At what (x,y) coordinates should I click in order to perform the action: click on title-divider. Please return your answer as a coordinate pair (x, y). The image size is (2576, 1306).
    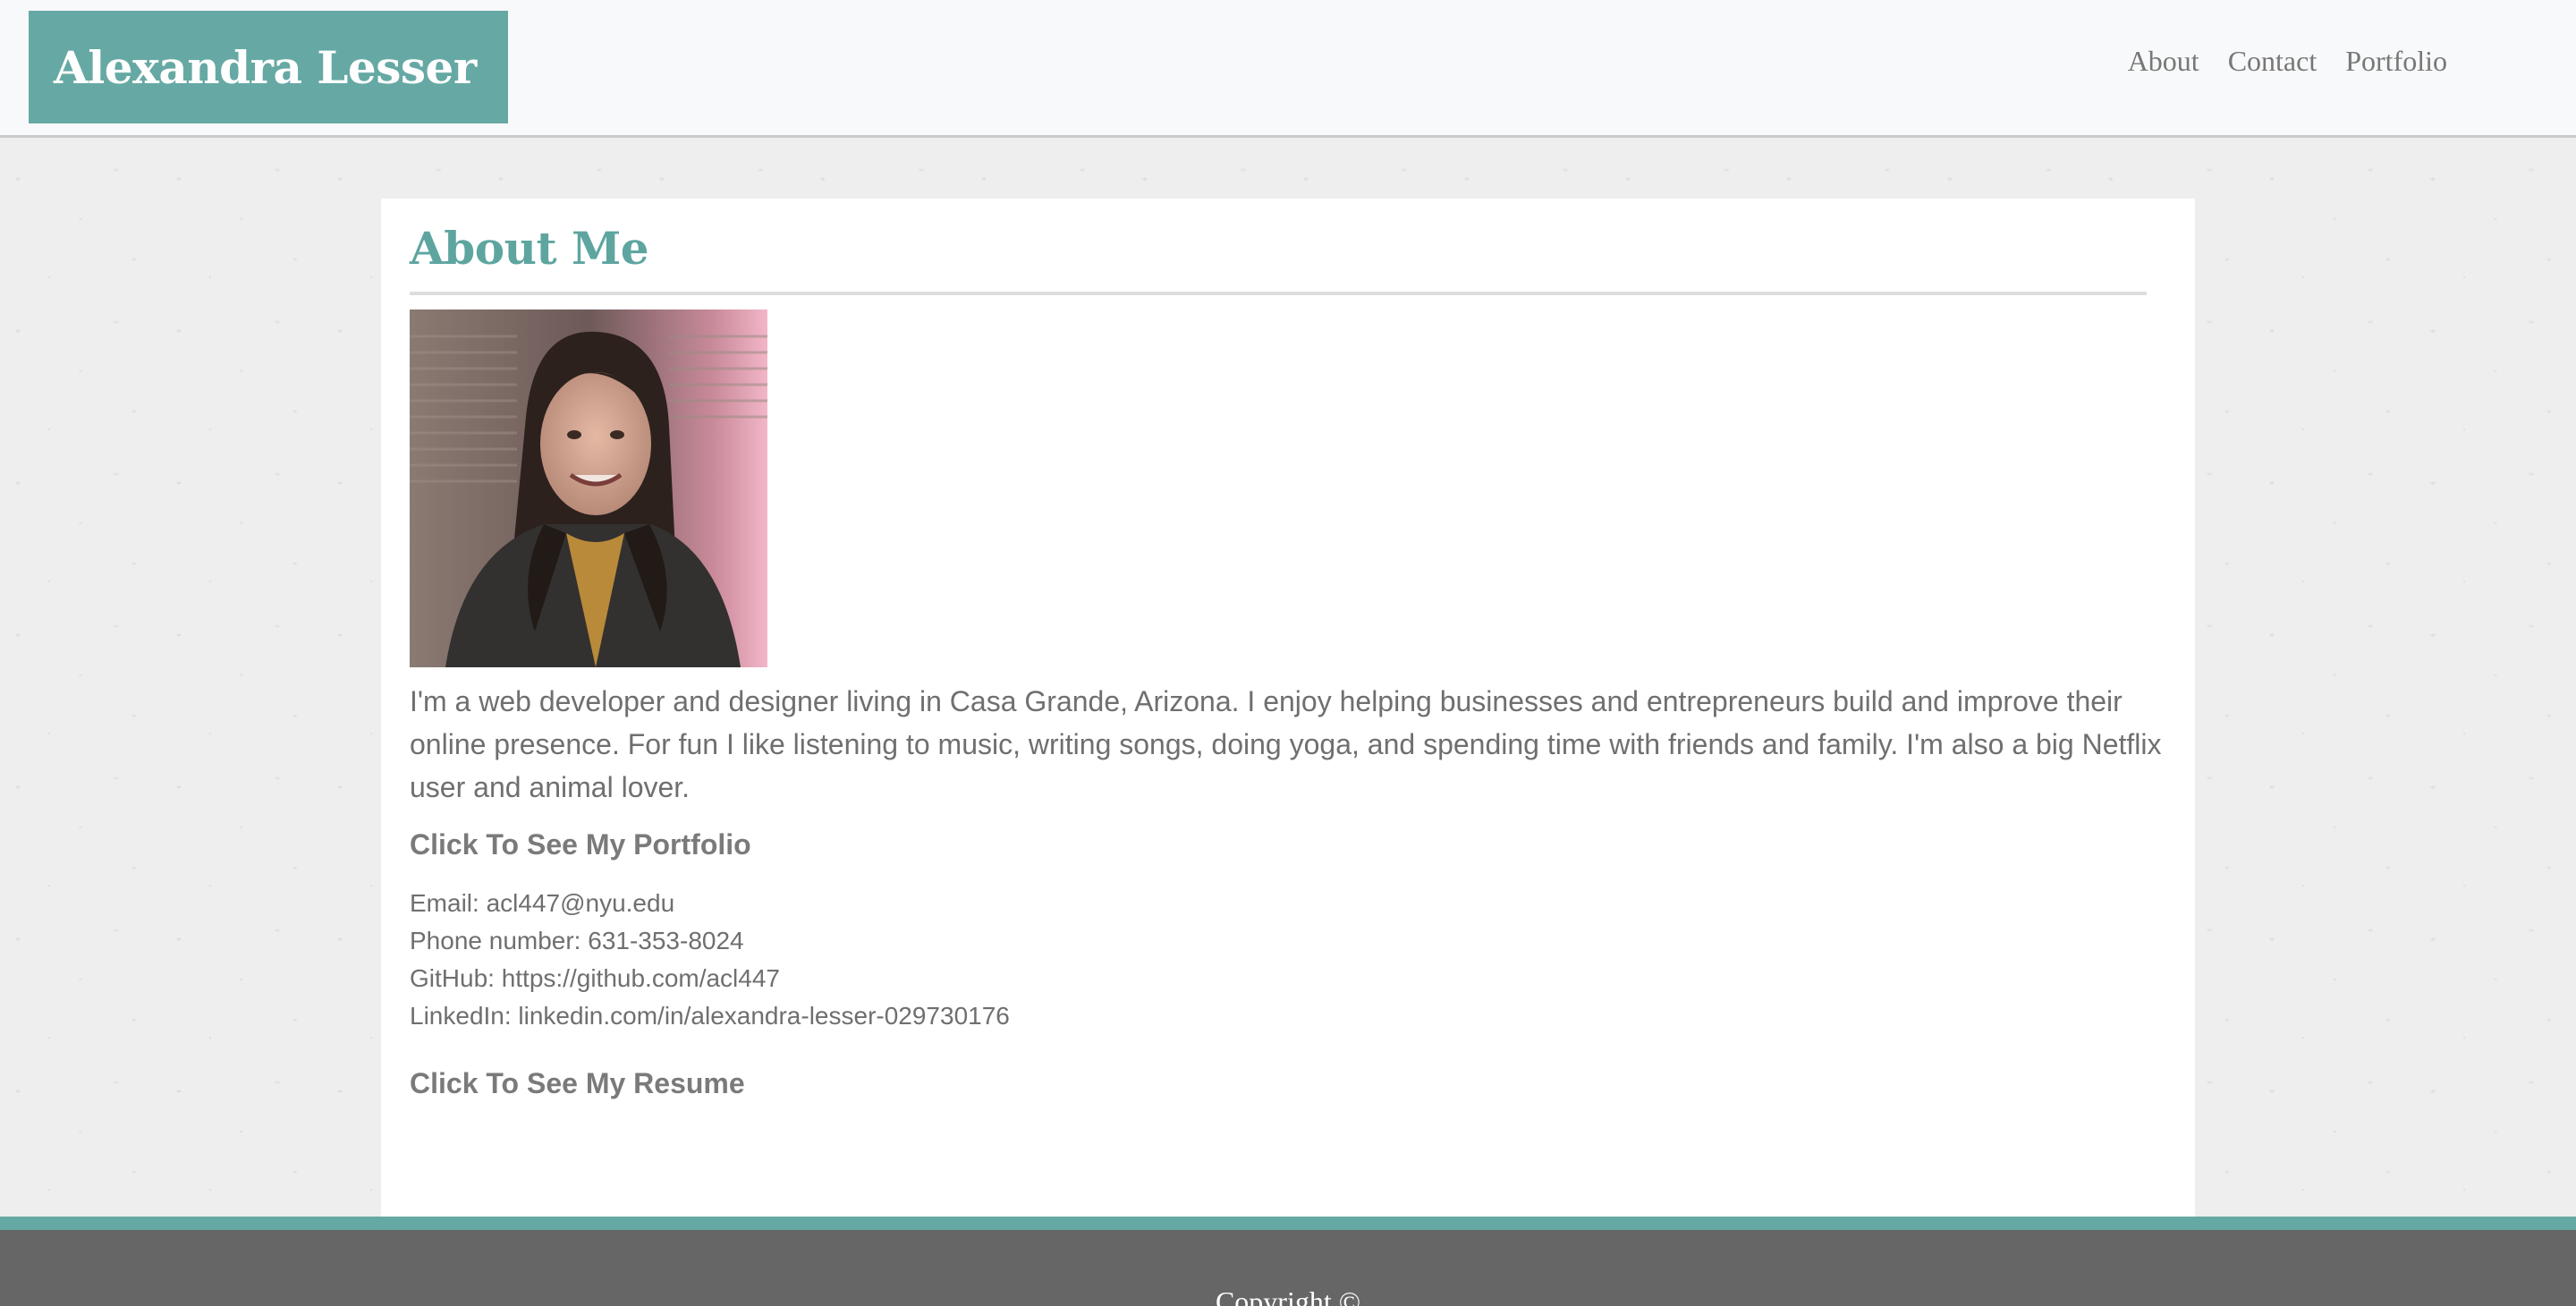
    Looking at the image, I should click on (1278, 294).